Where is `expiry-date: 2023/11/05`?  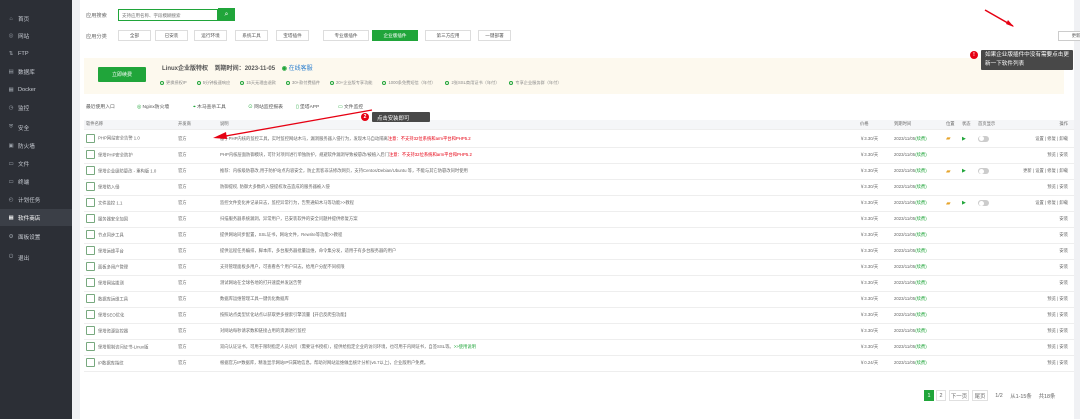
expiry-date: 2023/11/05 is located at coordinates (905, 250).